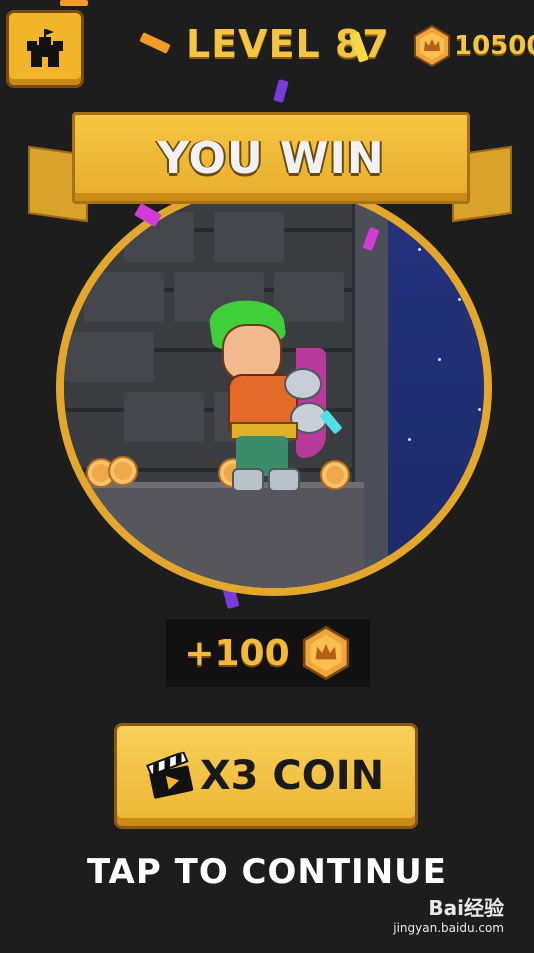 The width and height of the screenshot is (534, 953). What do you see at coordinates (123, 471) in the screenshot?
I see `scene-coin` at bounding box center [123, 471].